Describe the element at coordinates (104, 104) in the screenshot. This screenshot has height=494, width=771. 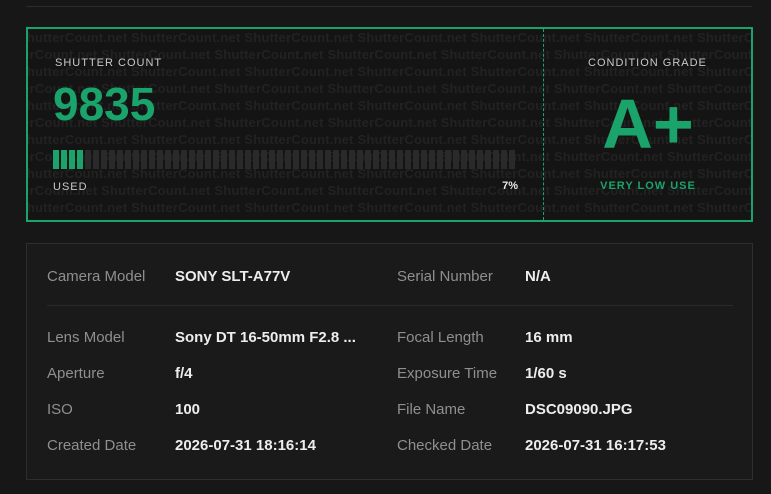
I see `shutter-count-value: 9835` at that location.